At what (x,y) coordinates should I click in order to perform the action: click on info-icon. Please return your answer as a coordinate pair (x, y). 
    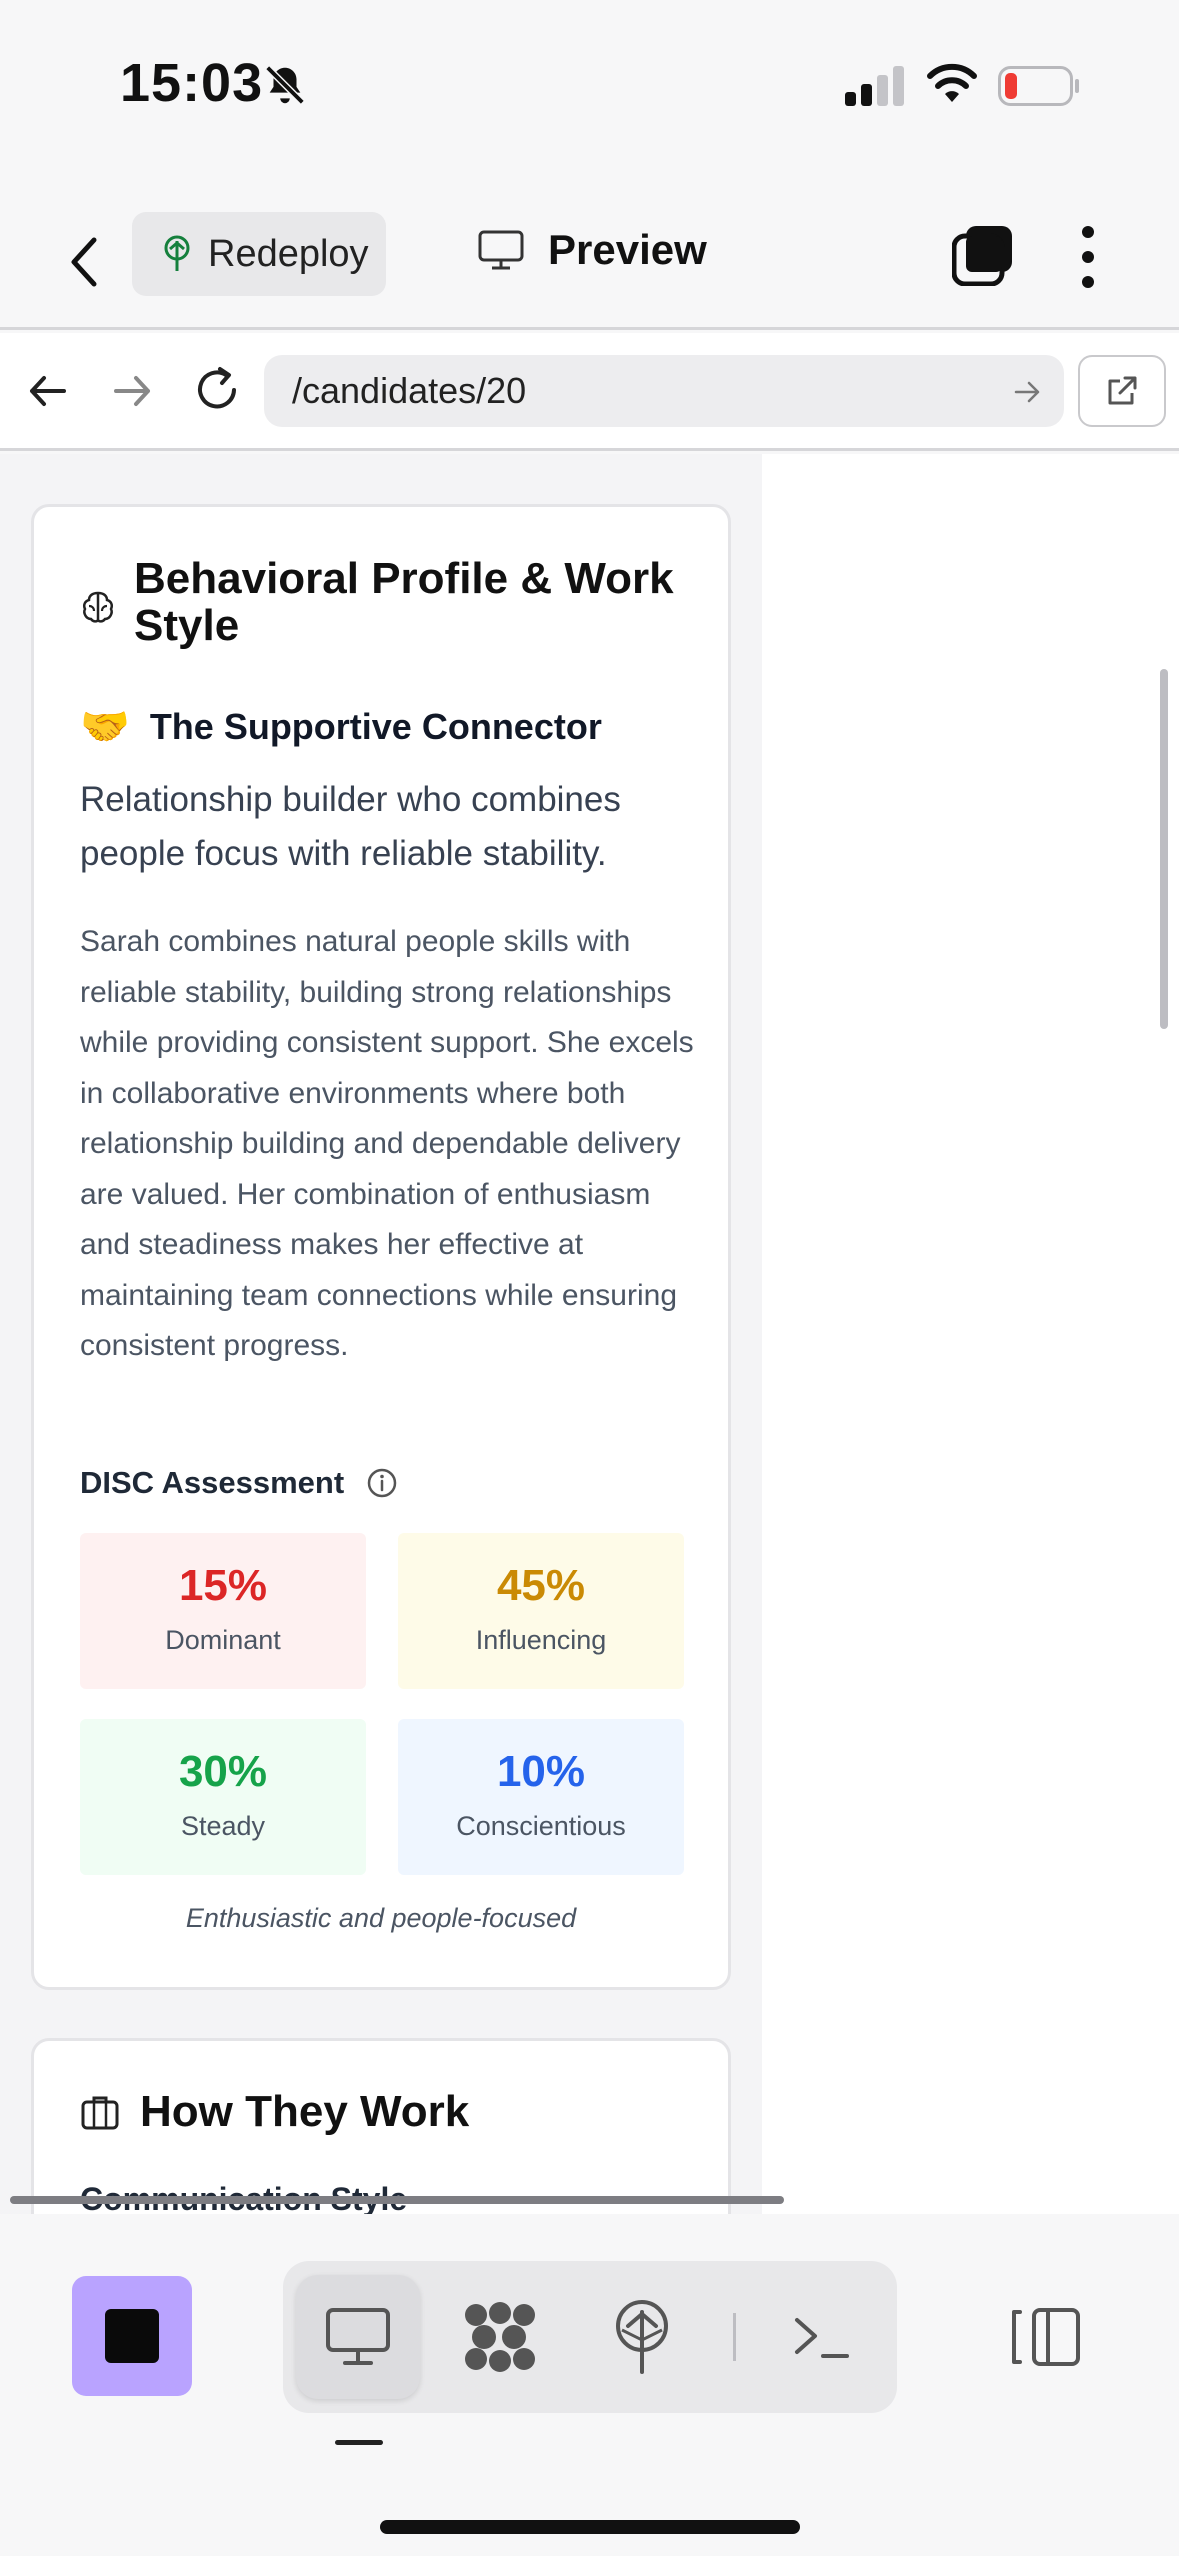
    Looking at the image, I should click on (382, 1483).